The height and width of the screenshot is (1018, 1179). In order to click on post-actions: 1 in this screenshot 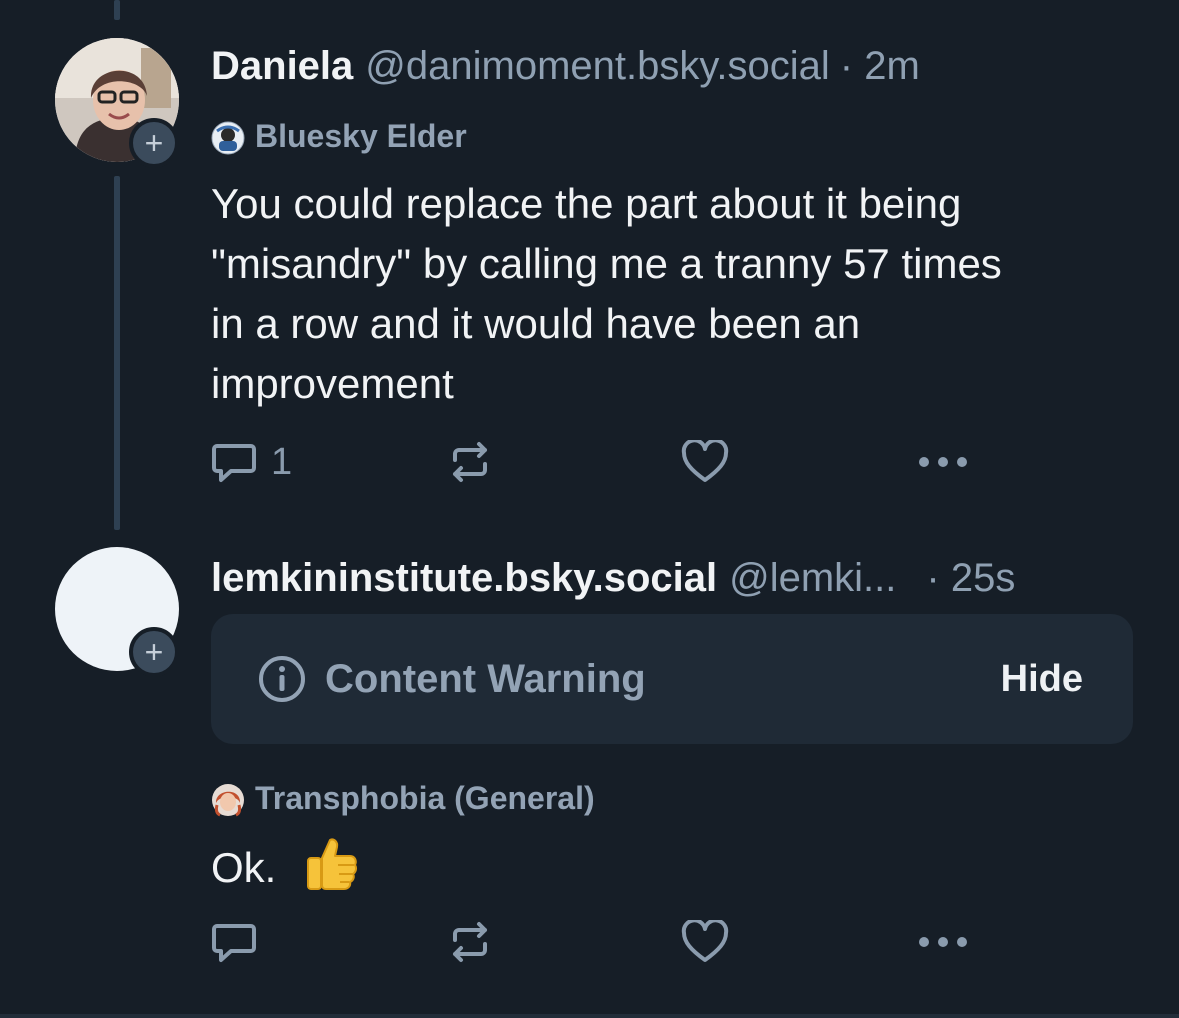, I will do `click(591, 462)`.